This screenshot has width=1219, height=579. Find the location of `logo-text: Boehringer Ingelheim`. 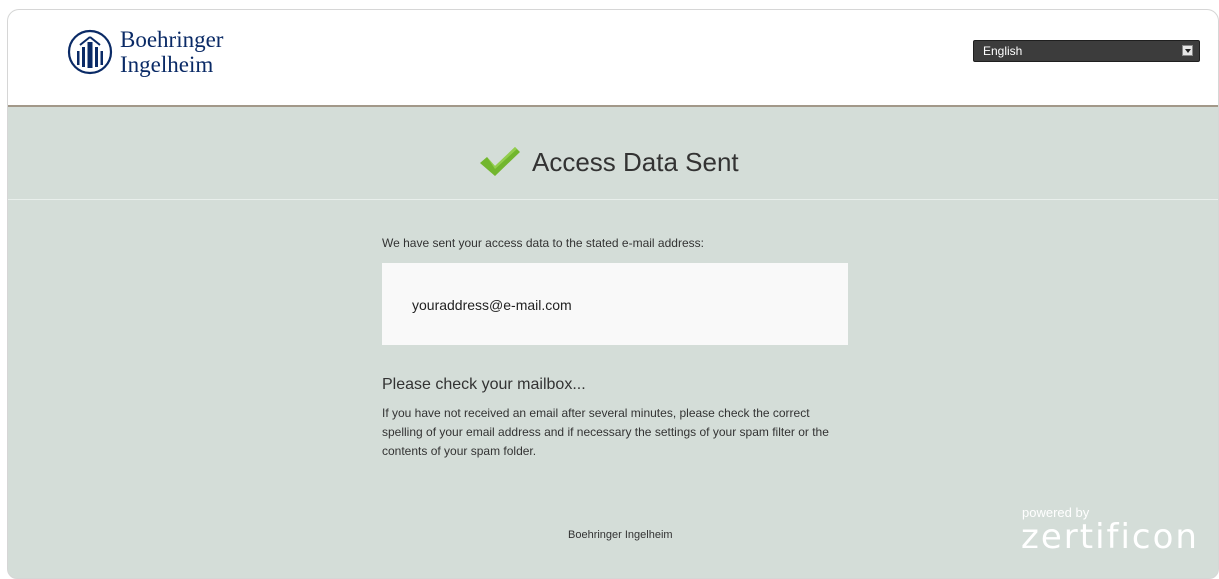

logo-text: Boehringer Ingelheim is located at coordinates (171, 52).